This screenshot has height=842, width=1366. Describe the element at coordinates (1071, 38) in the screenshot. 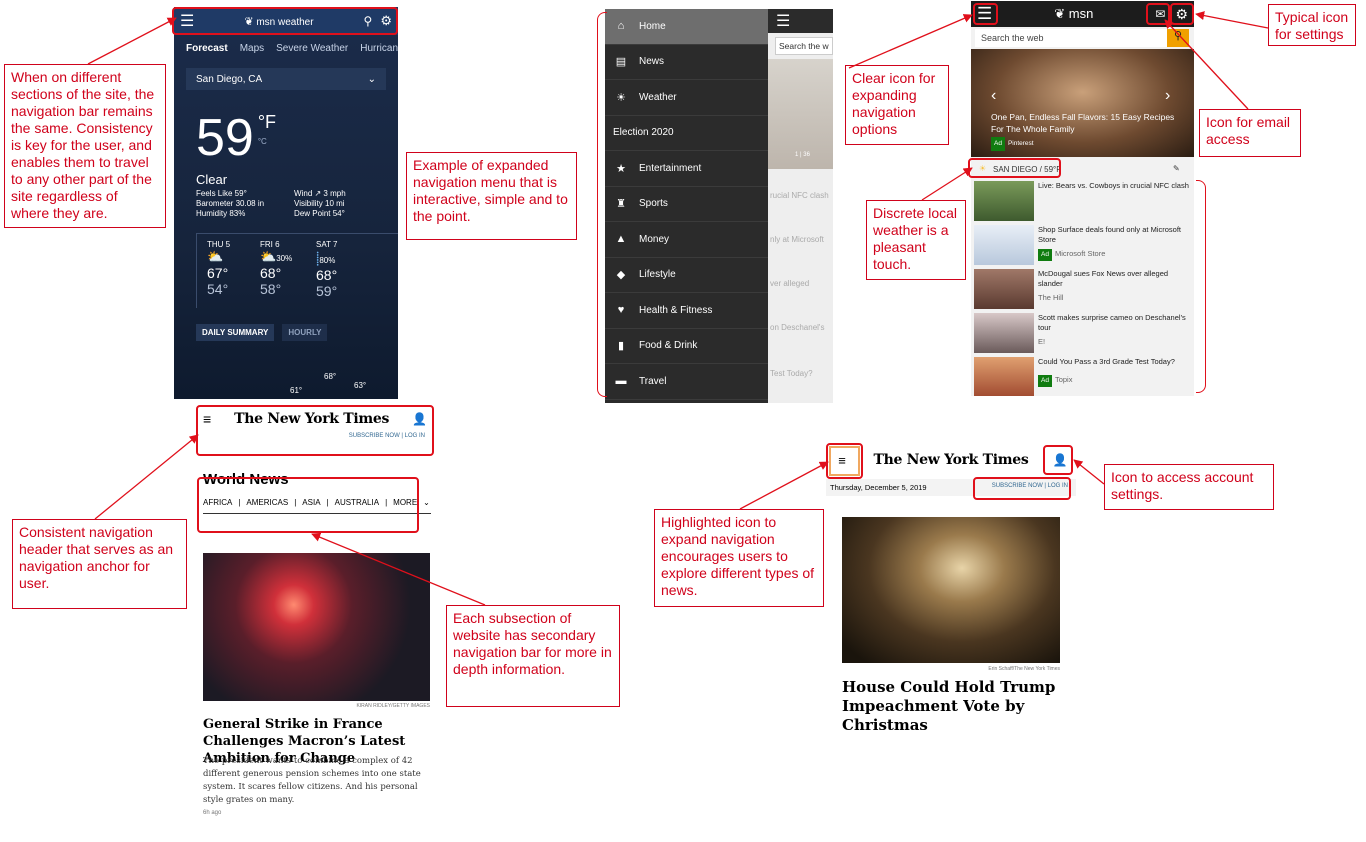

I see `search-input: Search the web` at that location.